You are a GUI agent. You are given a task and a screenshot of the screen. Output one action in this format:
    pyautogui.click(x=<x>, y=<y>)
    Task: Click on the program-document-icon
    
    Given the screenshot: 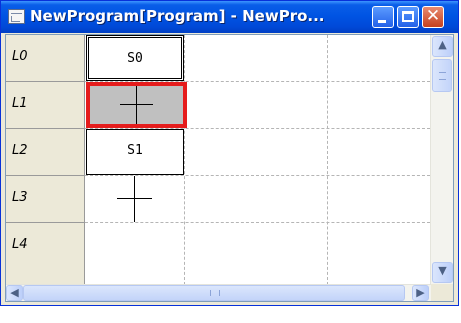 What is the action you would take?
    pyautogui.click(x=16, y=16)
    